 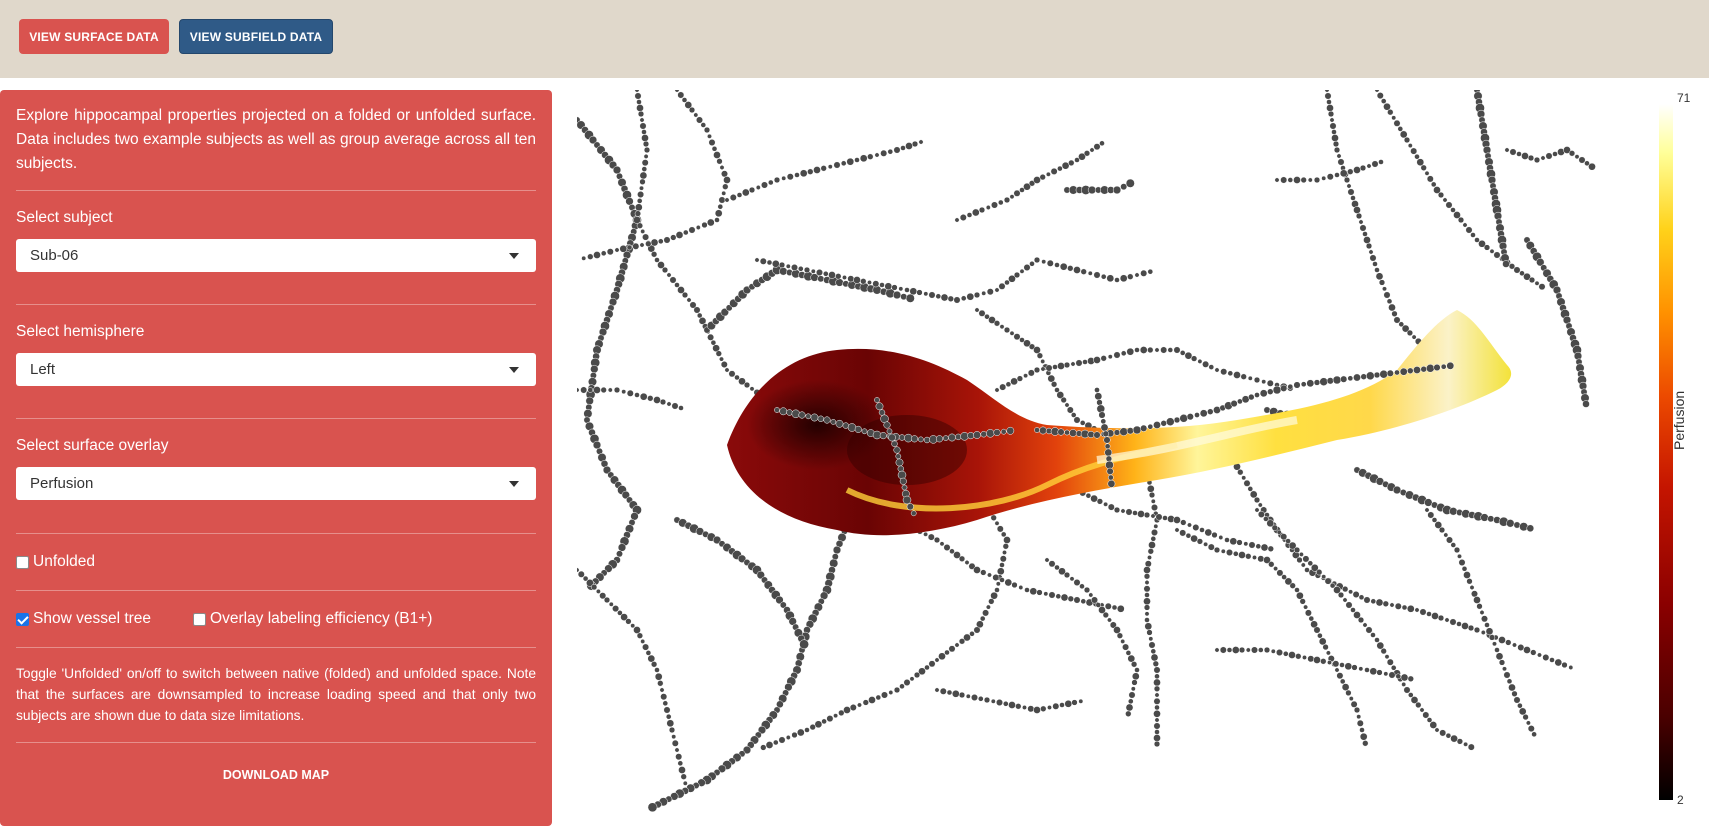 I want to click on overlay-label: Select surface overlay, so click(x=92, y=445).